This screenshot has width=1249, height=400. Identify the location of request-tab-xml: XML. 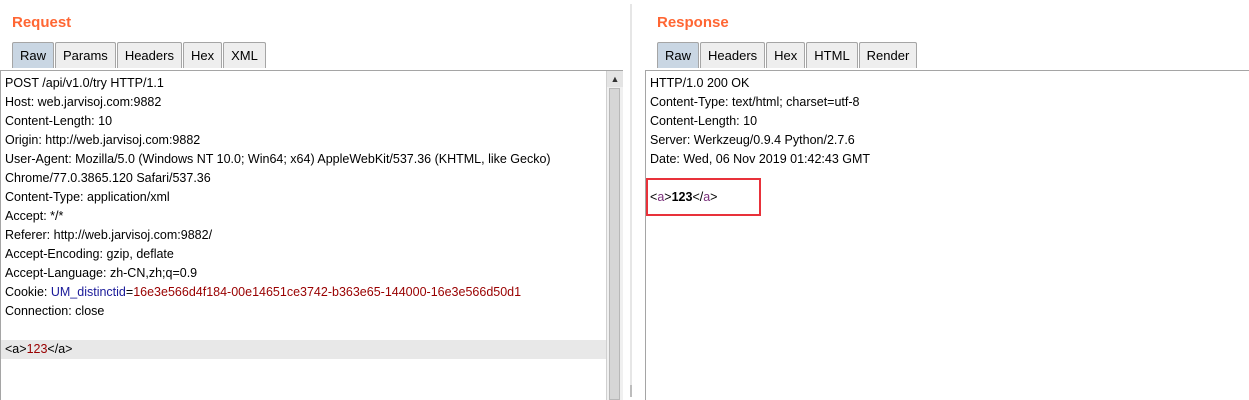
(244, 55).